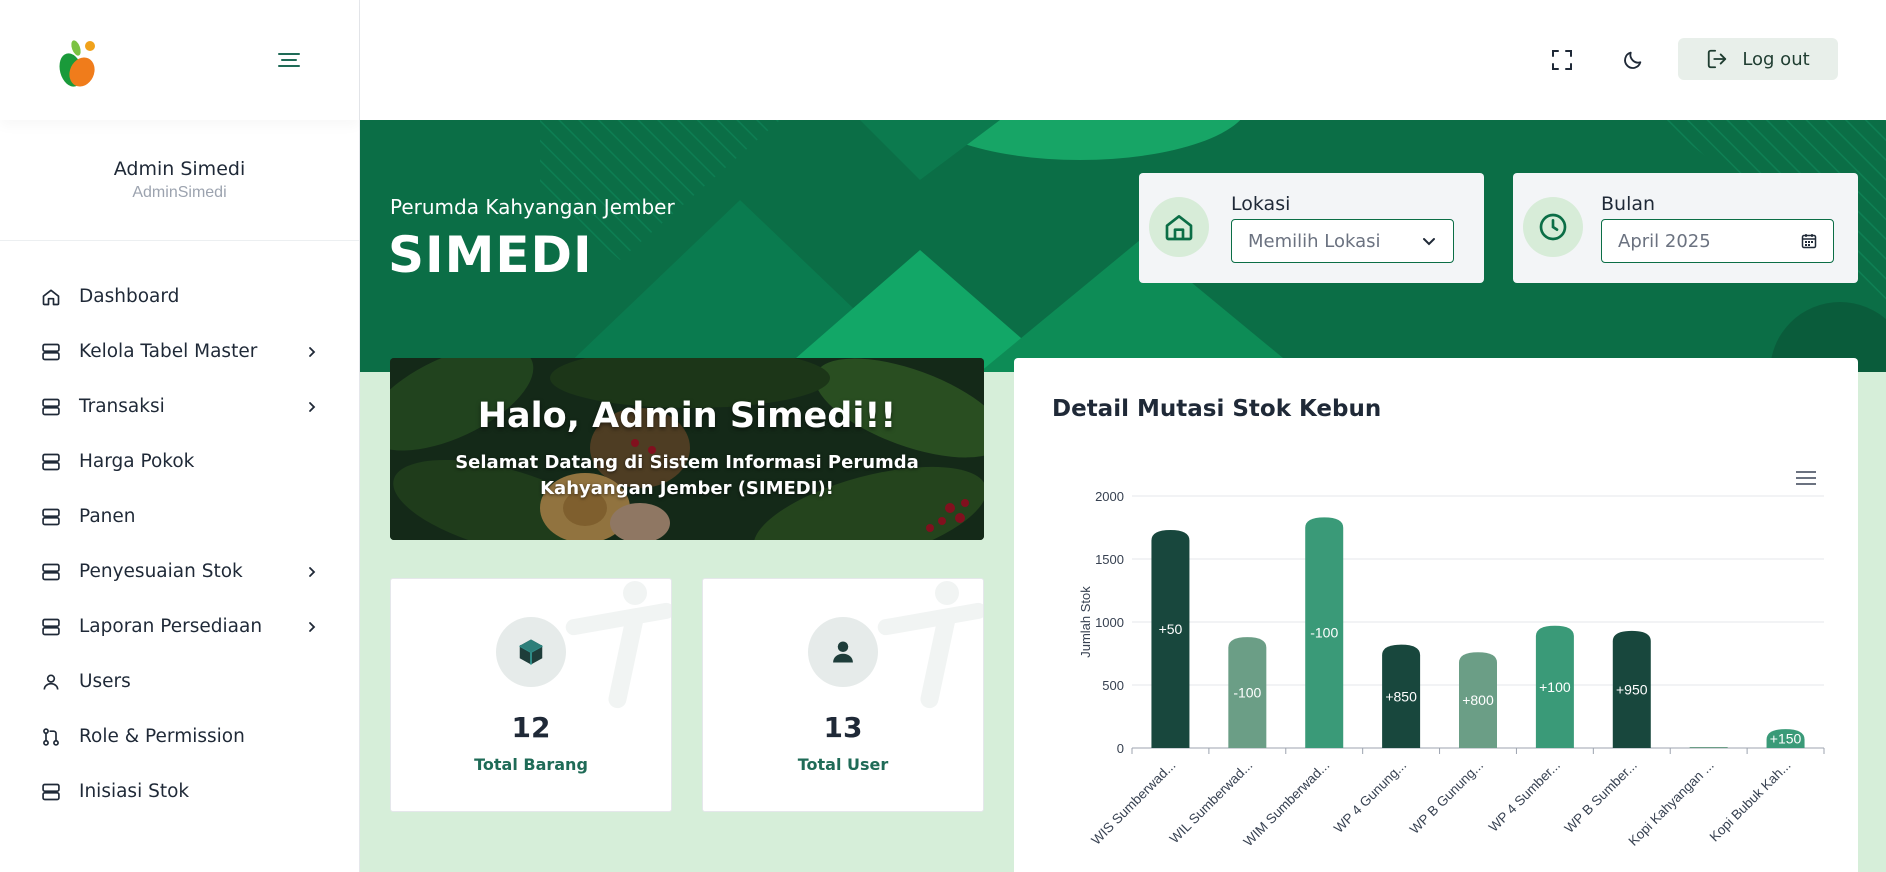 The image size is (1886, 872). What do you see at coordinates (1120, 748) in the screenshot?
I see `y-tick-label: 0` at bounding box center [1120, 748].